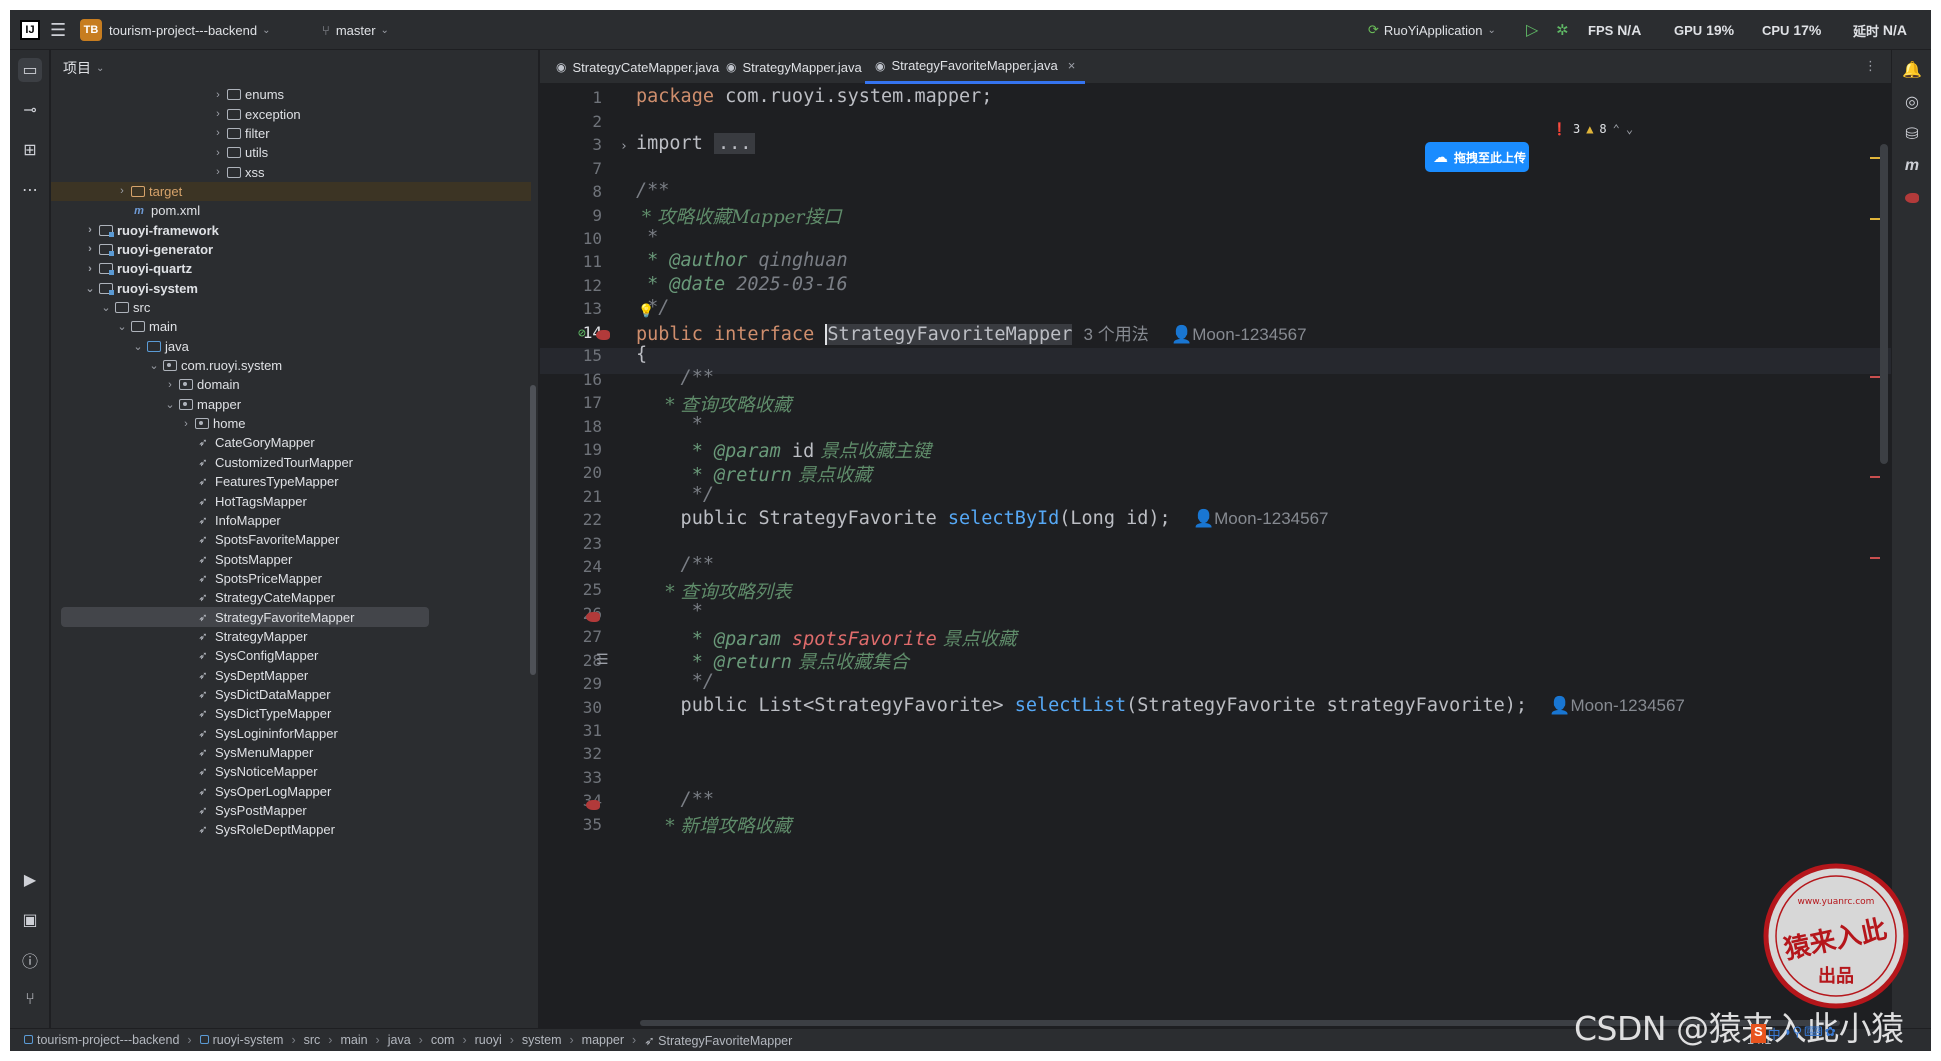 This screenshot has width=1941, height=1061. What do you see at coordinates (30, 960) in the screenshot?
I see `problems-tool-icon: ⓘ` at bounding box center [30, 960].